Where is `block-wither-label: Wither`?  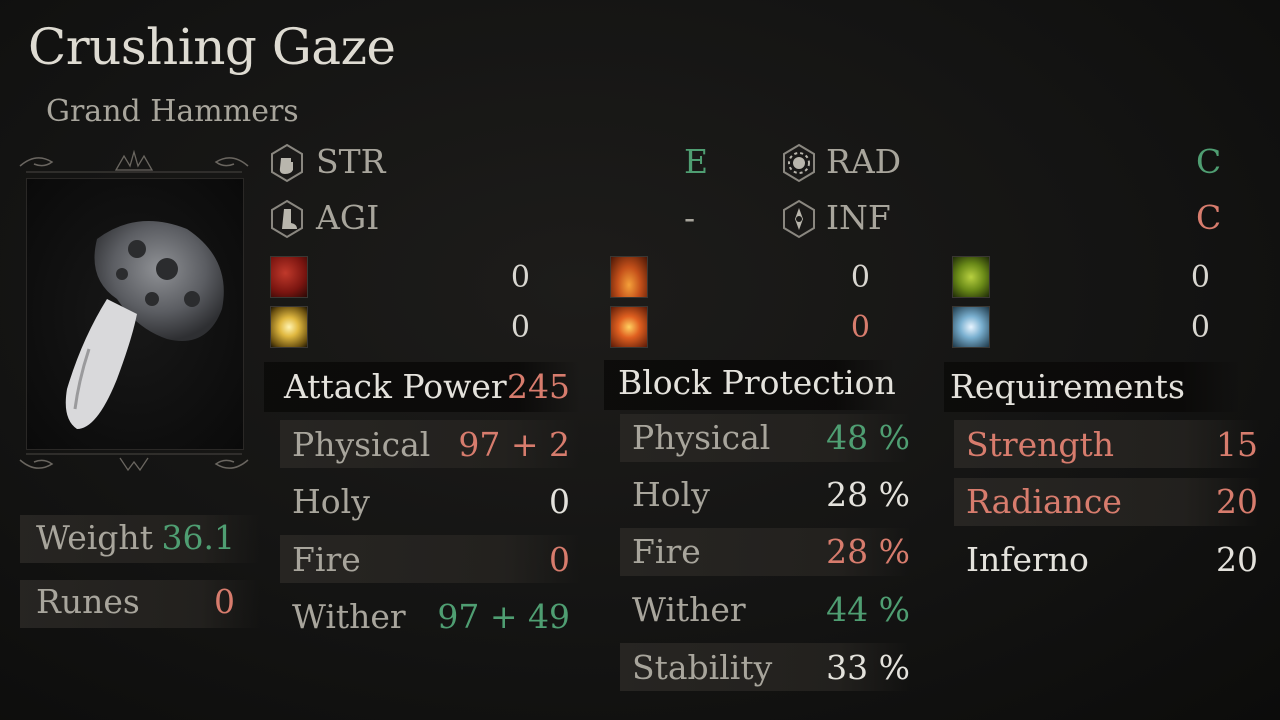
block-wither-label: Wither is located at coordinates (689, 609).